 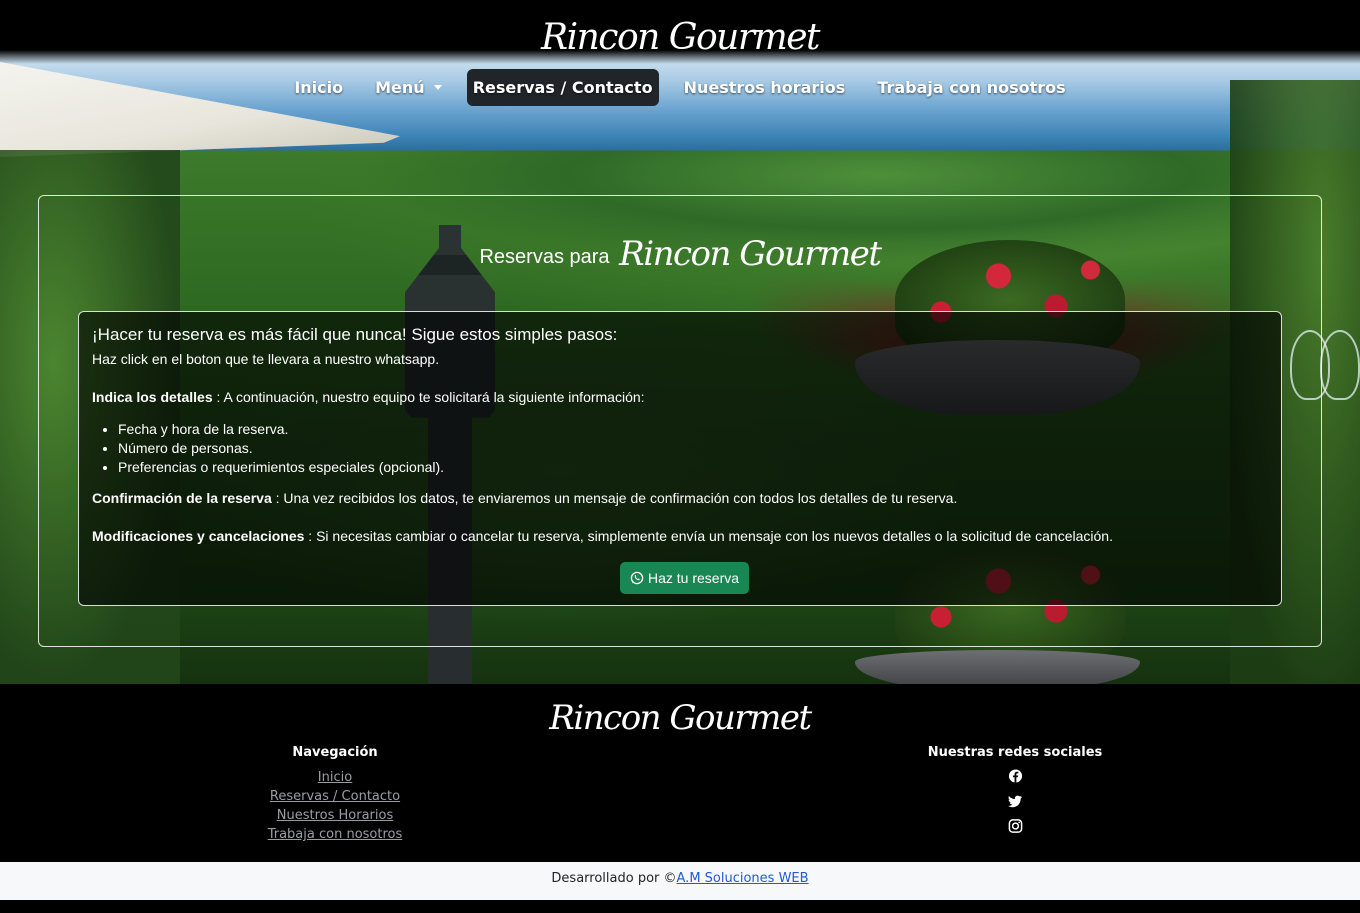 I want to click on nav-item-label: Menú, so click(x=400, y=87).